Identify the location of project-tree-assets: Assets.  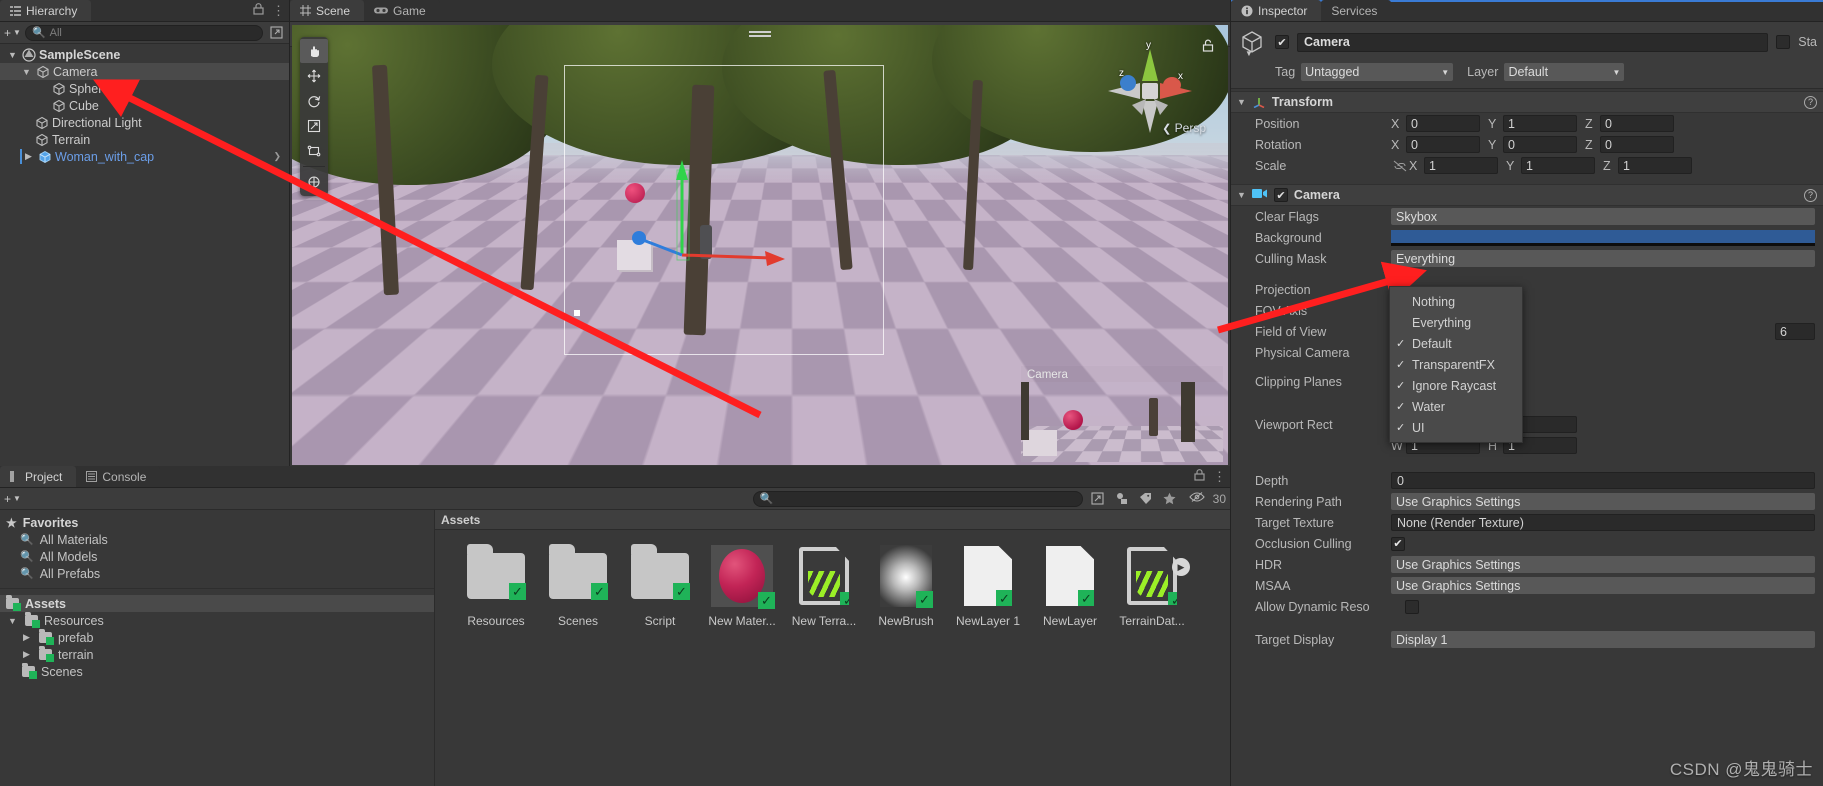
(217, 603).